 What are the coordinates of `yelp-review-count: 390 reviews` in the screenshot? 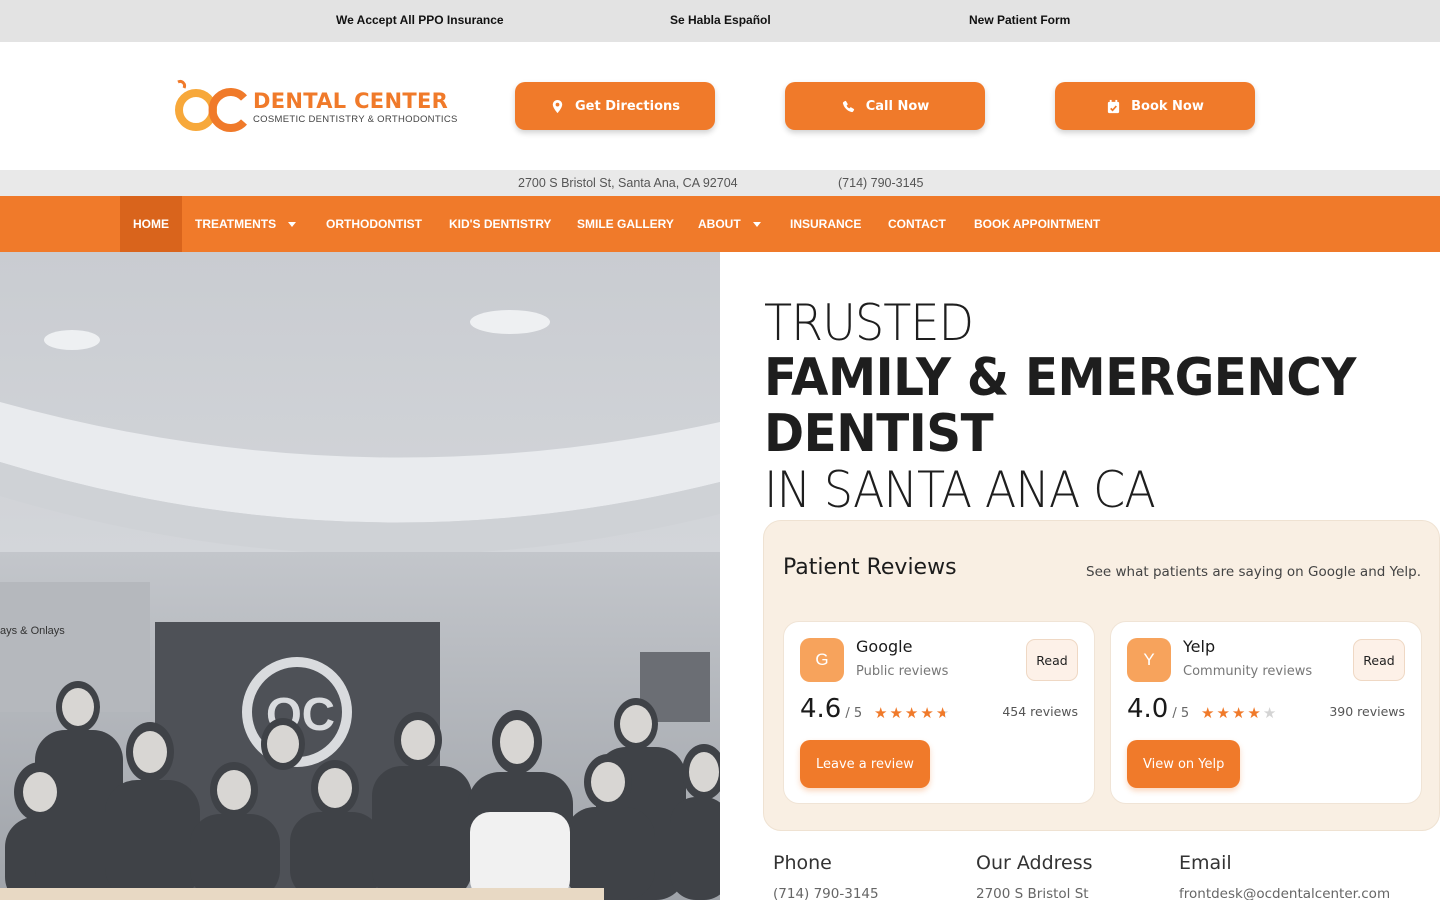 It's located at (1367, 711).